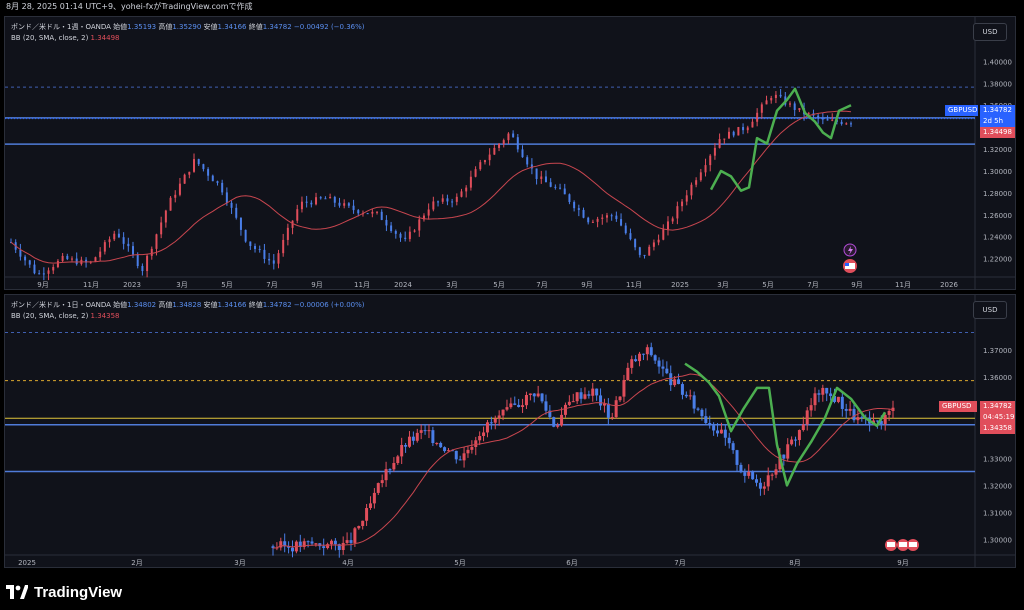 Image resolution: width=1024 pixels, height=610 pixels. What do you see at coordinates (136, 563) in the screenshot?
I see `time-tick-label: 2月` at bounding box center [136, 563].